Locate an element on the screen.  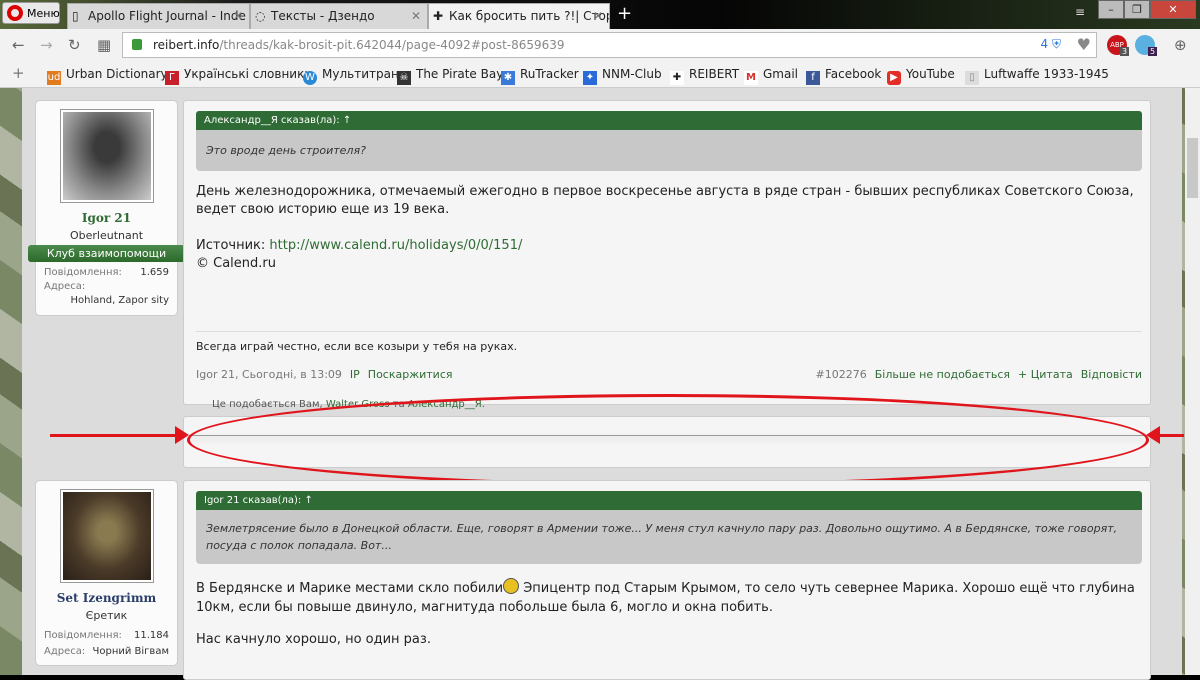
lock-icon is located at coordinates (137, 44).